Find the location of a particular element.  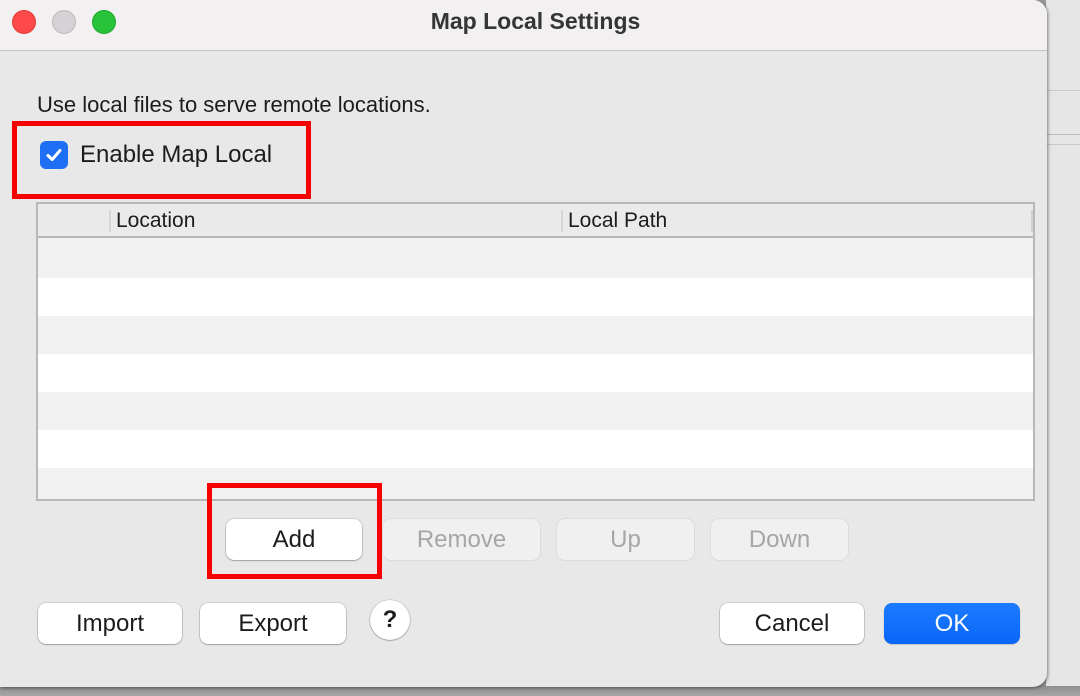

title-bar: Map Local Settings is located at coordinates (523, 25).